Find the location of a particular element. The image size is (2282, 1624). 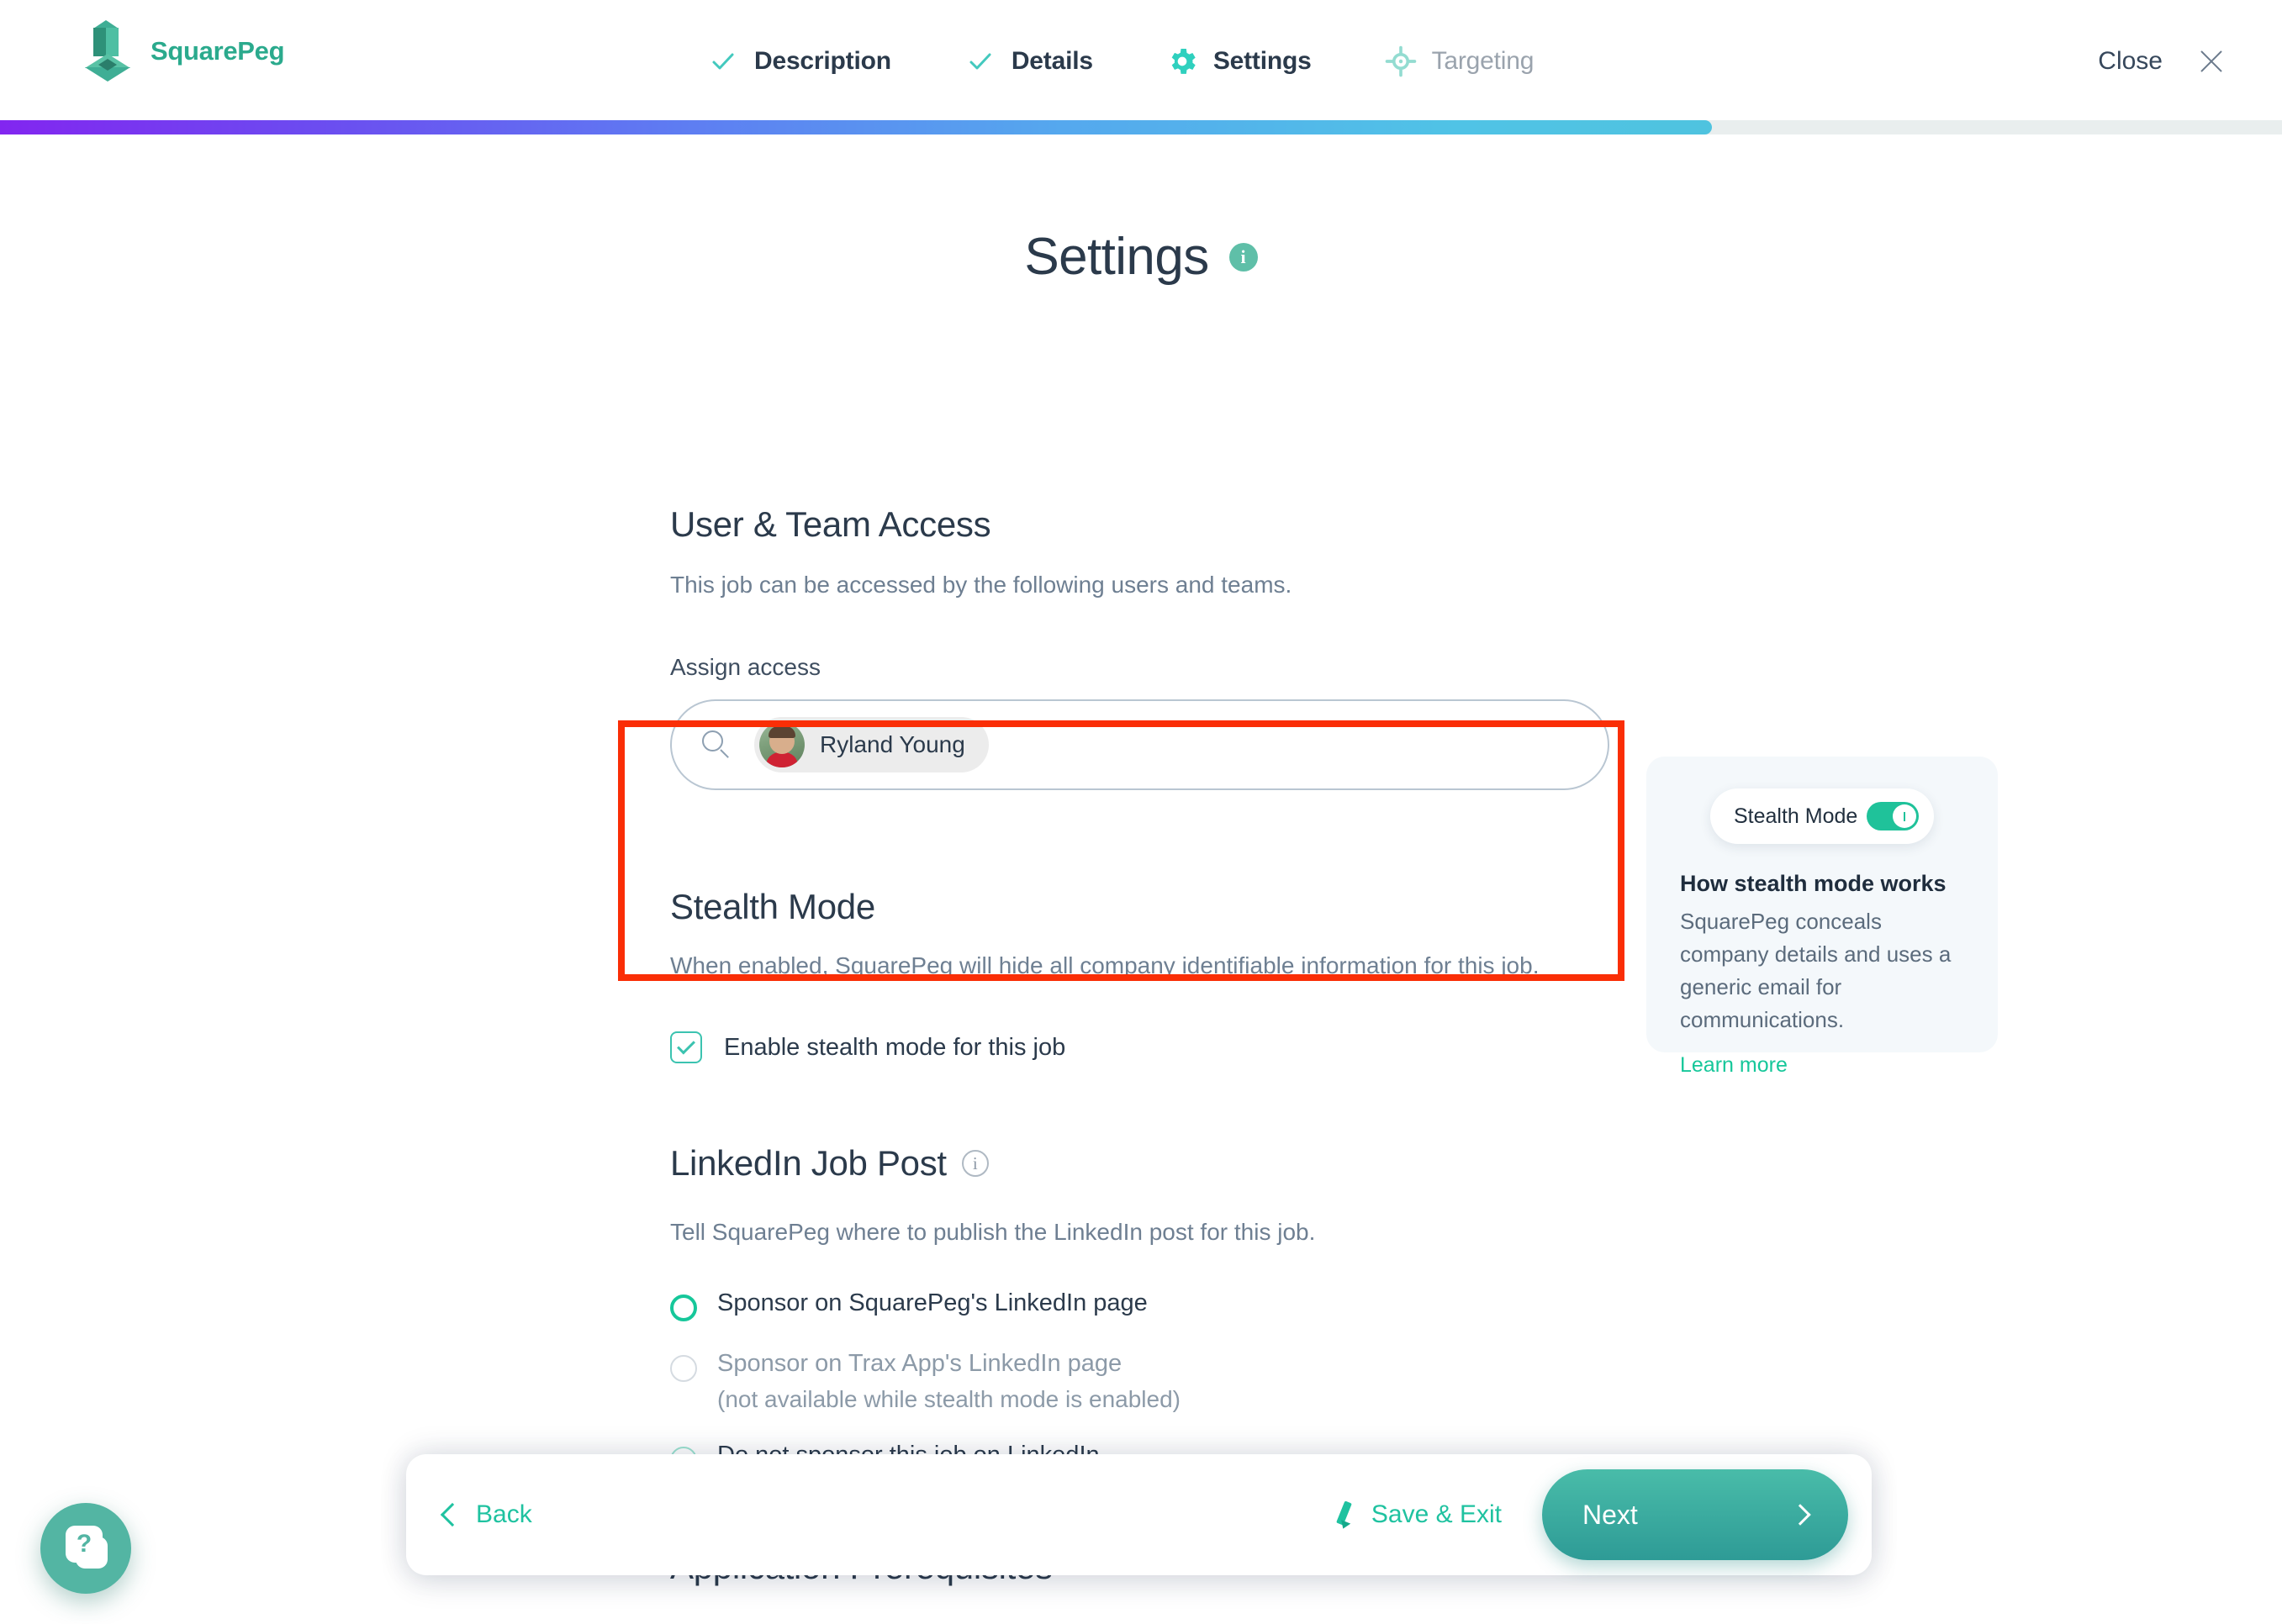

assignee-name: Ryland Young is located at coordinates (893, 744).